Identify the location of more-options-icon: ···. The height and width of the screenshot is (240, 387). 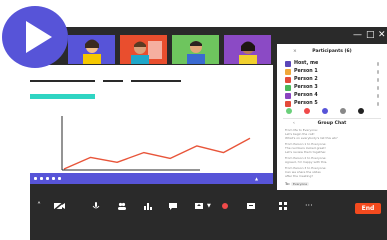
(309, 206).